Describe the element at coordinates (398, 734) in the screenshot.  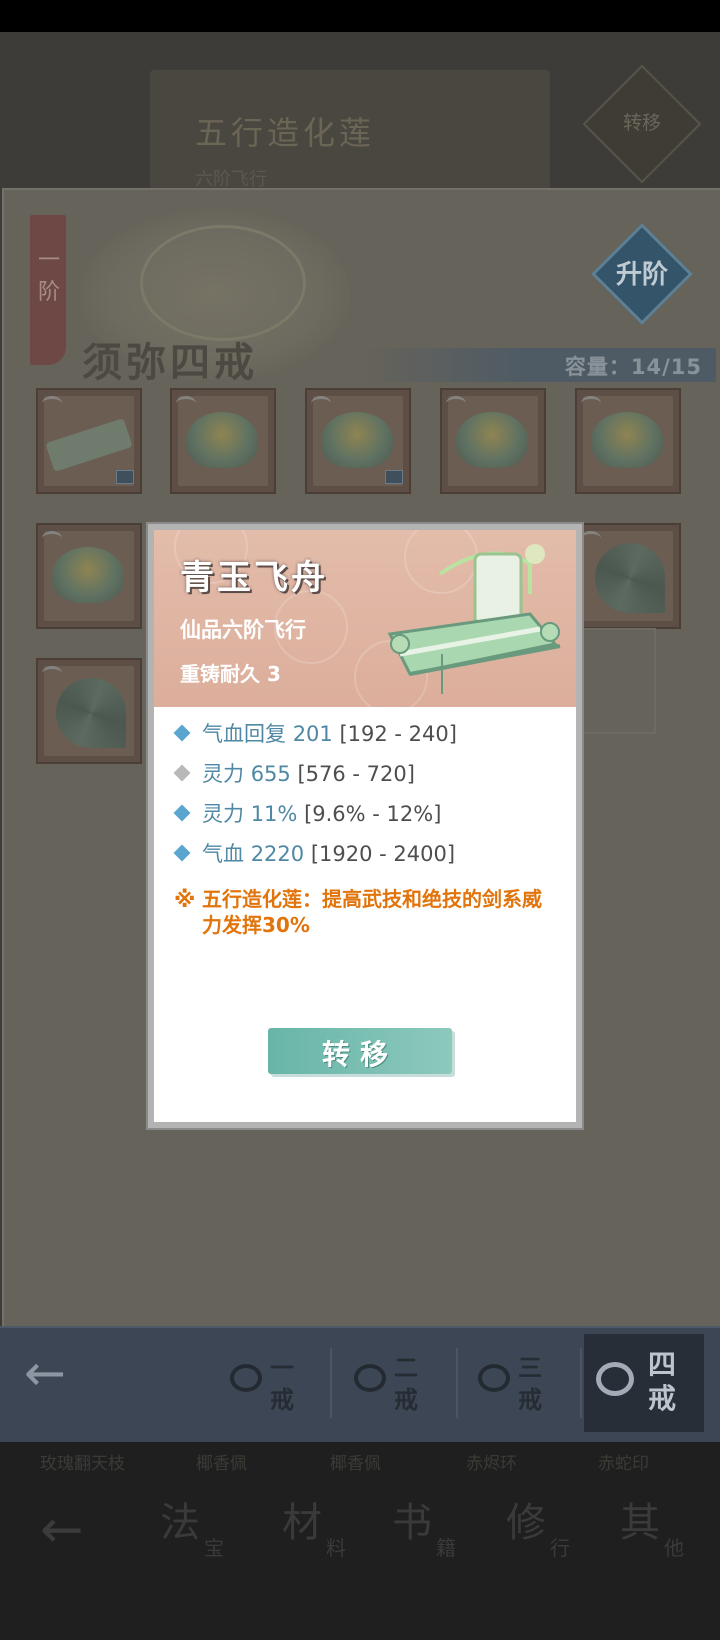
I see `stat-range: [192 - 240]` at that location.